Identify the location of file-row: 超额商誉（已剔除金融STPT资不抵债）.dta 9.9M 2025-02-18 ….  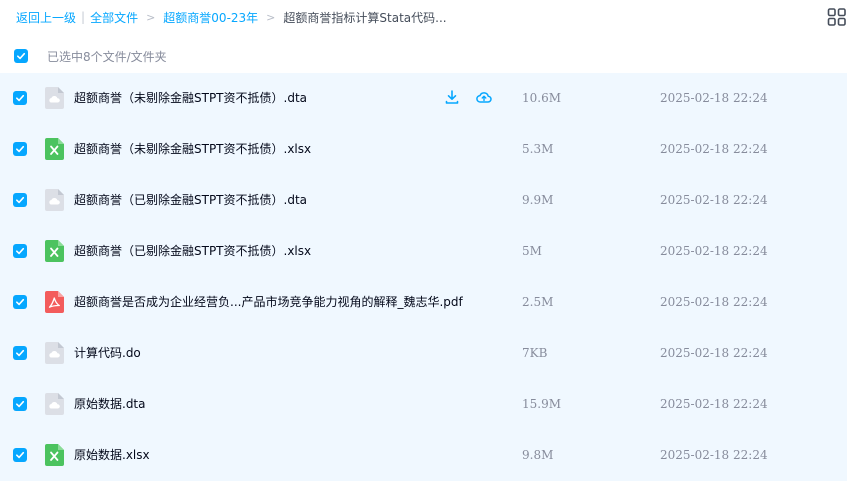
(423, 200).